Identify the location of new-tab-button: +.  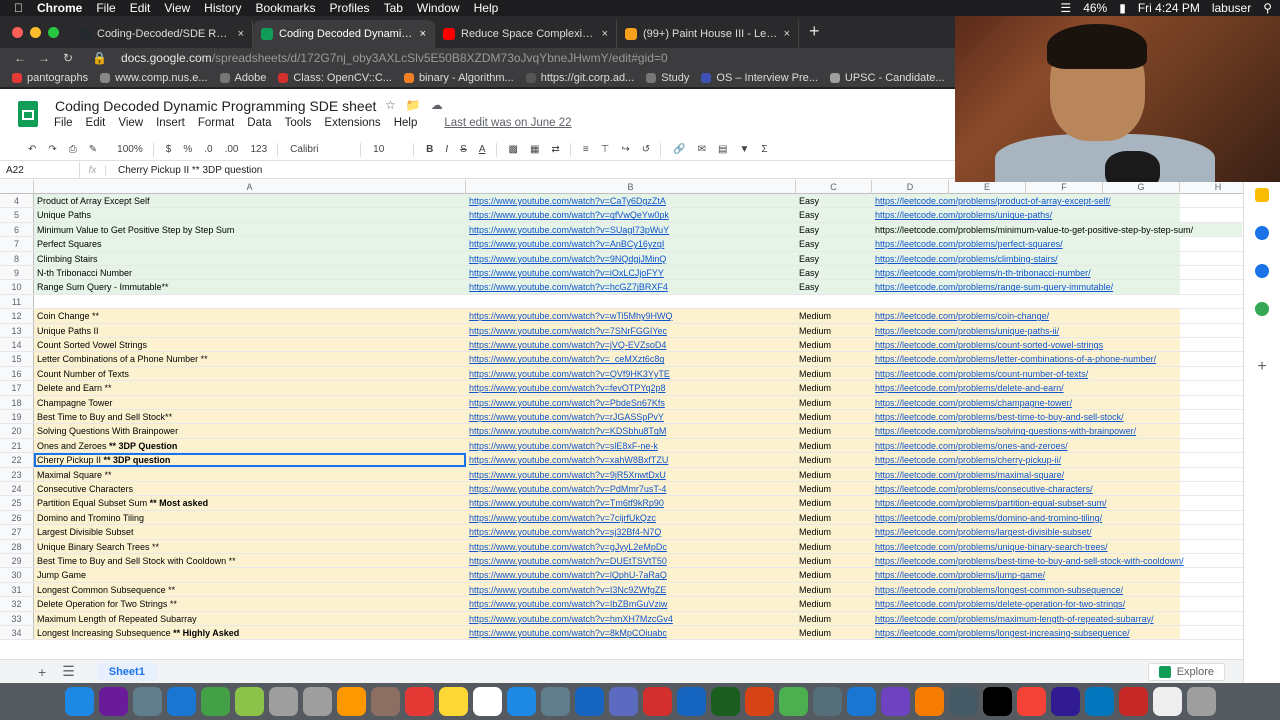
(814, 31).